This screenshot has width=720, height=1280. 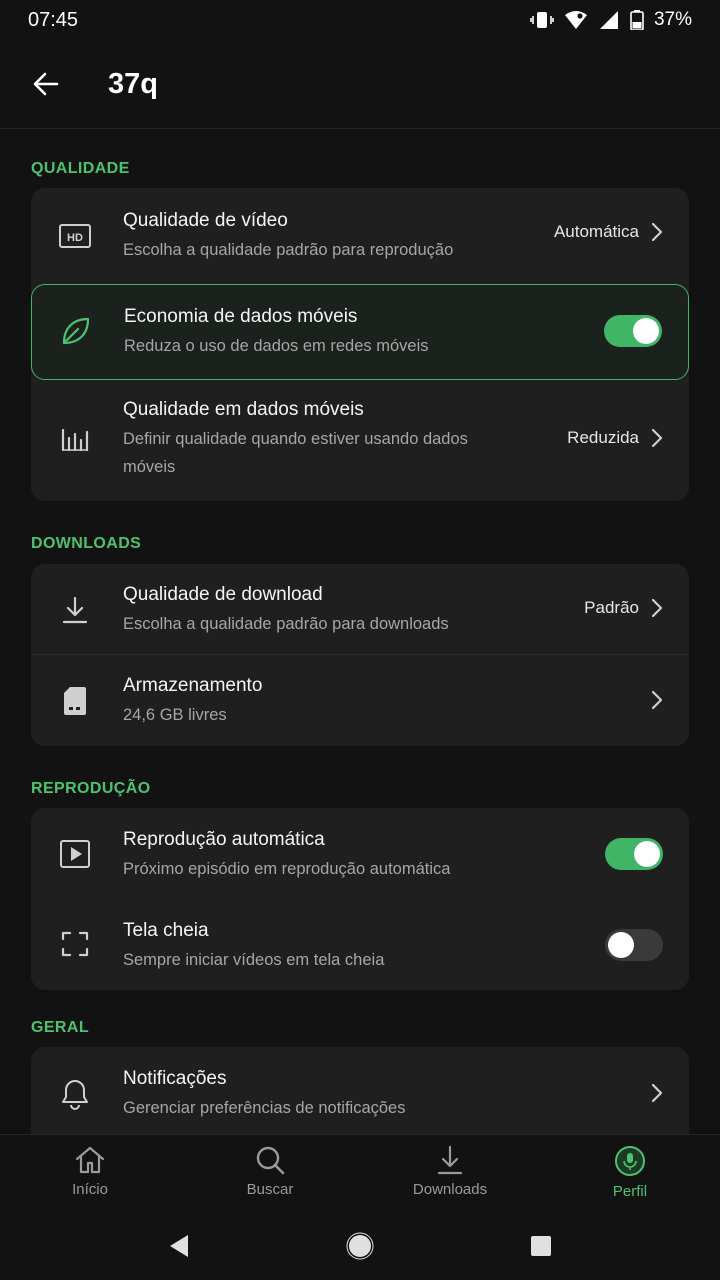 What do you see at coordinates (575, 20) in the screenshot?
I see `wifi-icon` at bounding box center [575, 20].